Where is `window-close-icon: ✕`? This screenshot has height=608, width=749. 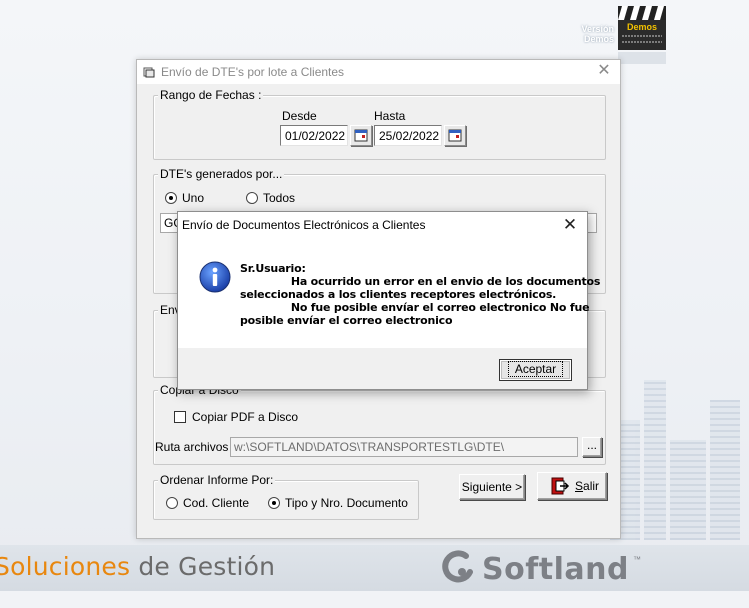
window-close-icon: ✕ is located at coordinates (604, 71).